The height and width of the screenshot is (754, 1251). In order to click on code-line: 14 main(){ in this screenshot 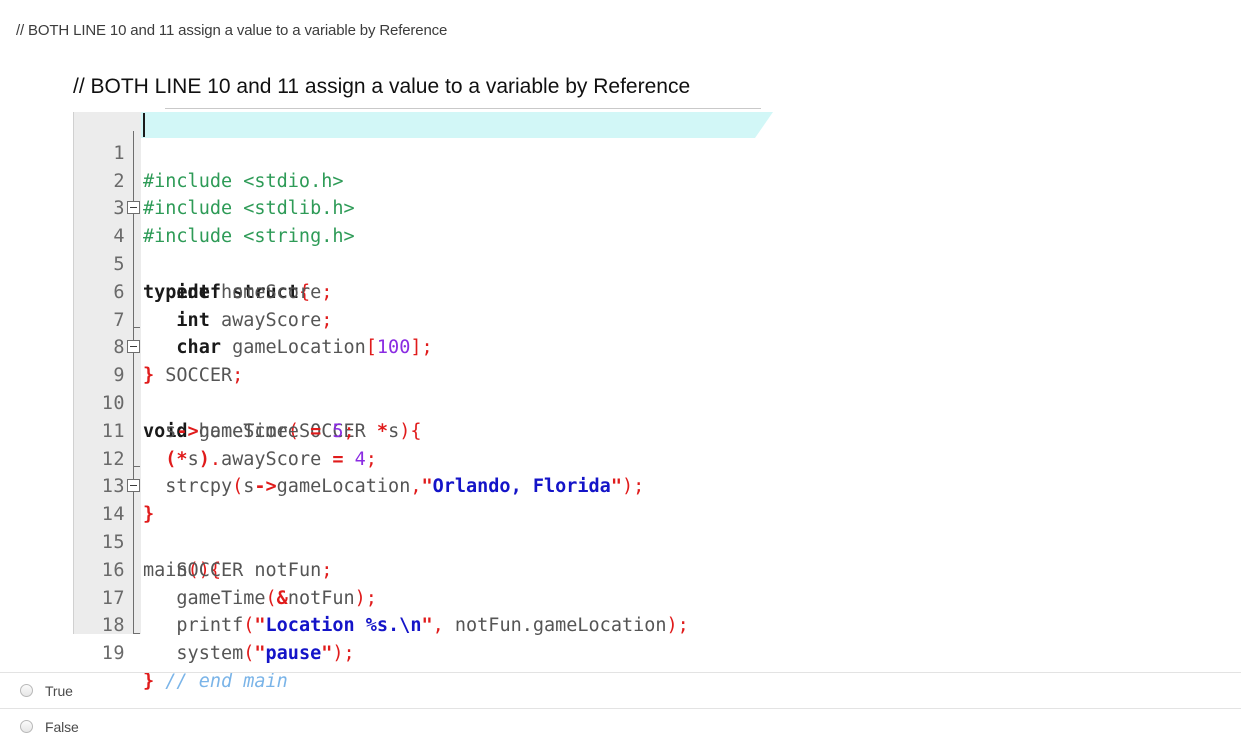, I will do `click(423, 527)`.